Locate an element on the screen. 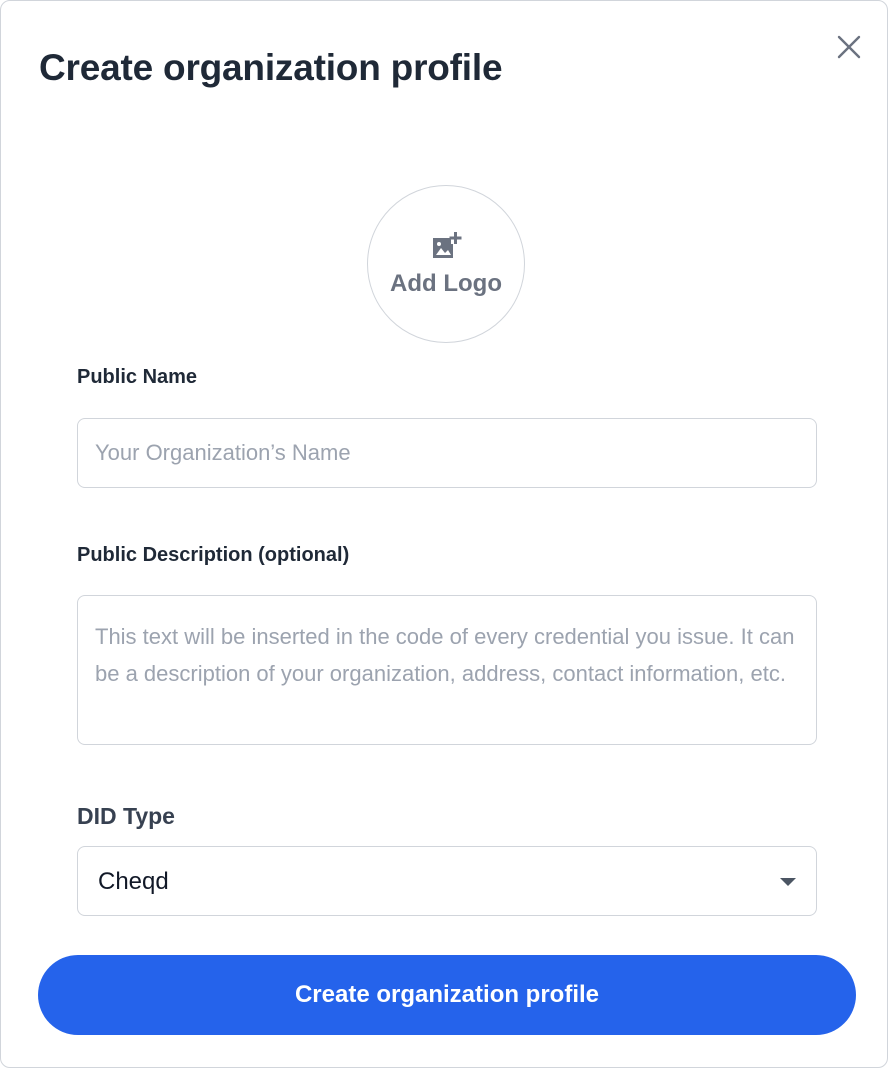 This screenshot has height=1070, width=890. add-logo-button: Add Logo is located at coordinates (446, 264).